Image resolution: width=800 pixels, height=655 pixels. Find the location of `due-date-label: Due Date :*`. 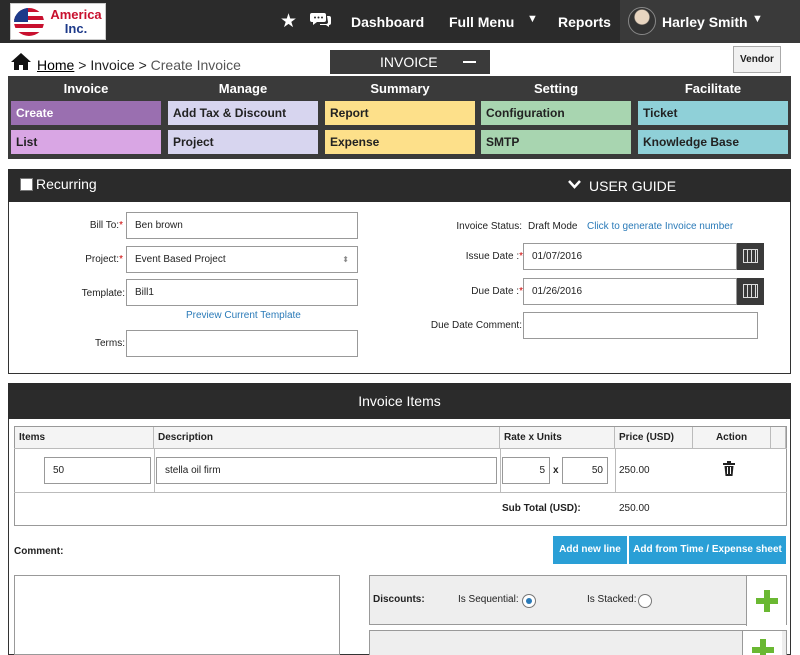

due-date-label: Due Date :* is located at coordinates (497, 291).